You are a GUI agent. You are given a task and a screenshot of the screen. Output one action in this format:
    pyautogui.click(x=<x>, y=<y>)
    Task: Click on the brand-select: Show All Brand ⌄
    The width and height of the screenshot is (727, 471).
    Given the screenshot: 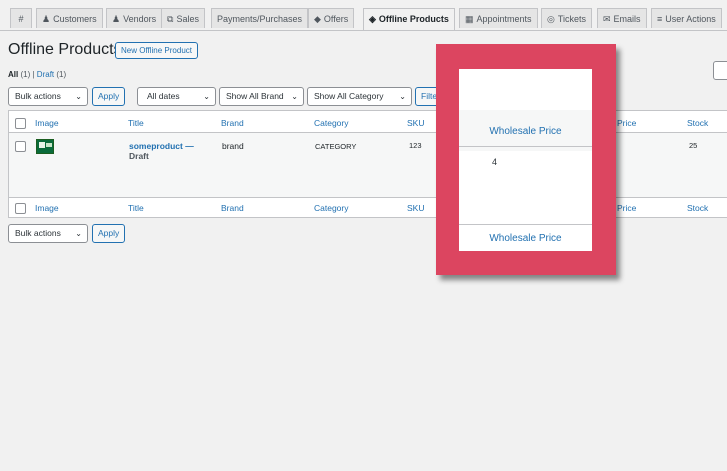 What is the action you would take?
    pyautogui.click(x=261, y=96)
    